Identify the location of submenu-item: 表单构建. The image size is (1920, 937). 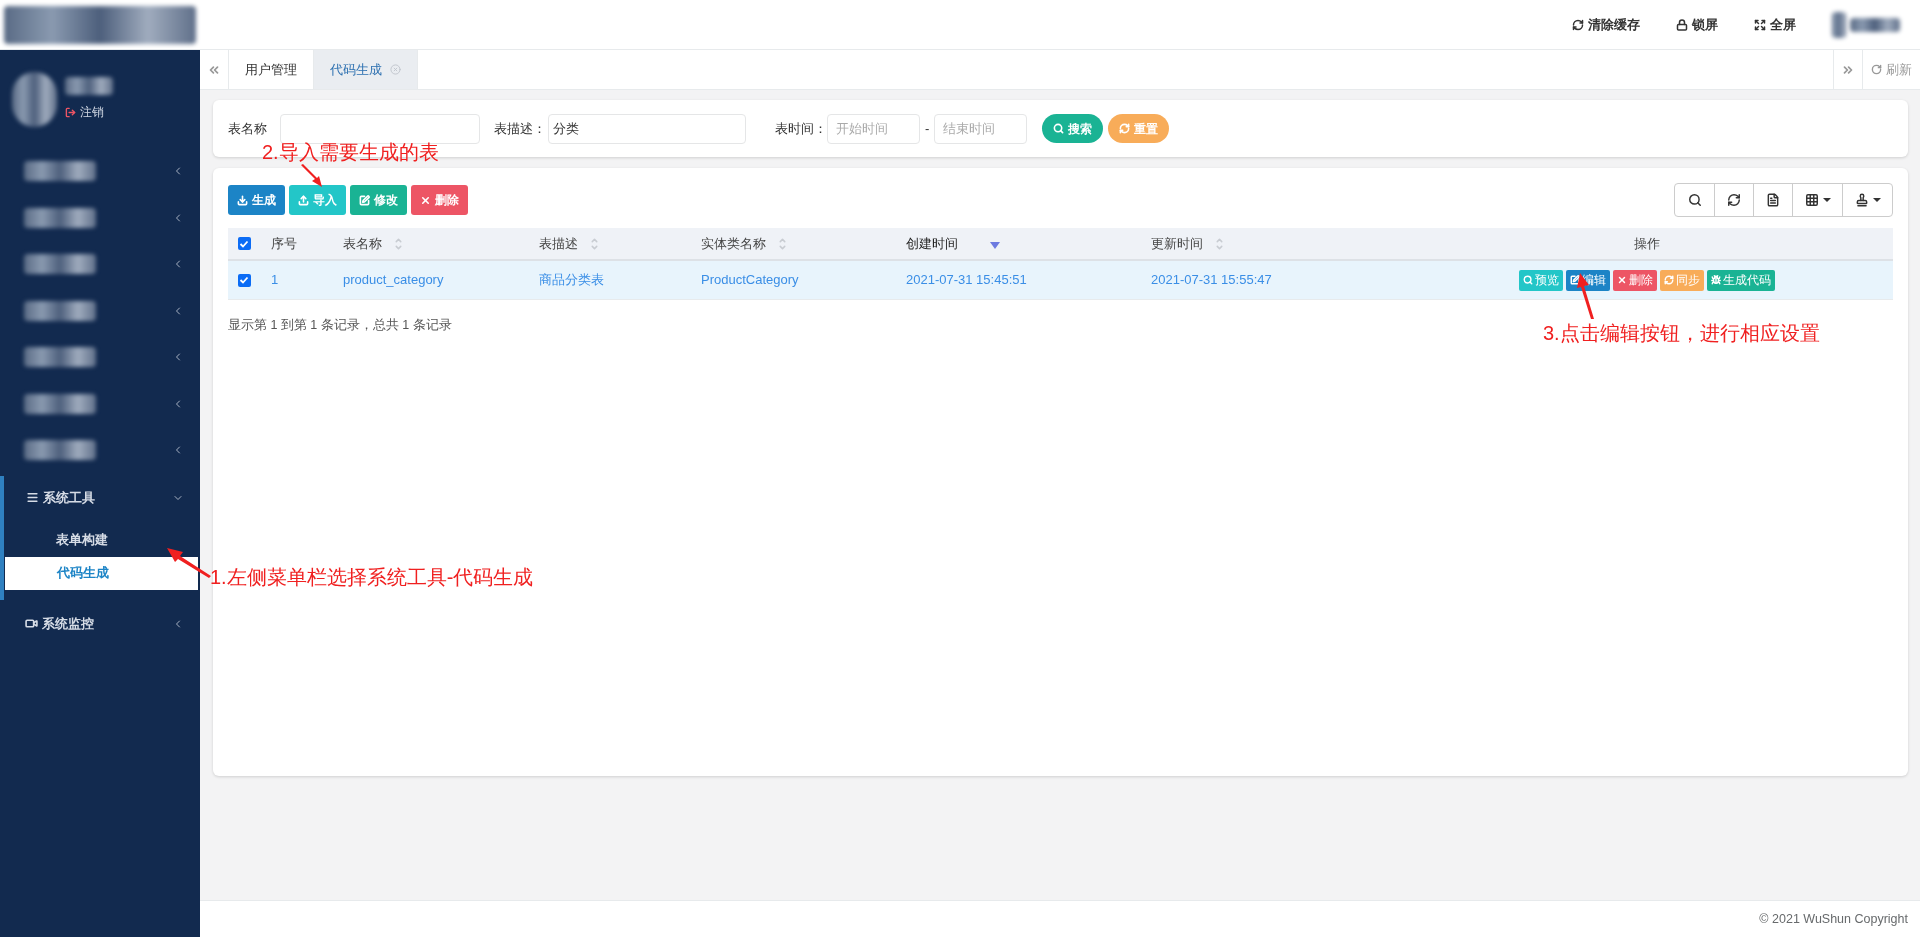
(102, 540).